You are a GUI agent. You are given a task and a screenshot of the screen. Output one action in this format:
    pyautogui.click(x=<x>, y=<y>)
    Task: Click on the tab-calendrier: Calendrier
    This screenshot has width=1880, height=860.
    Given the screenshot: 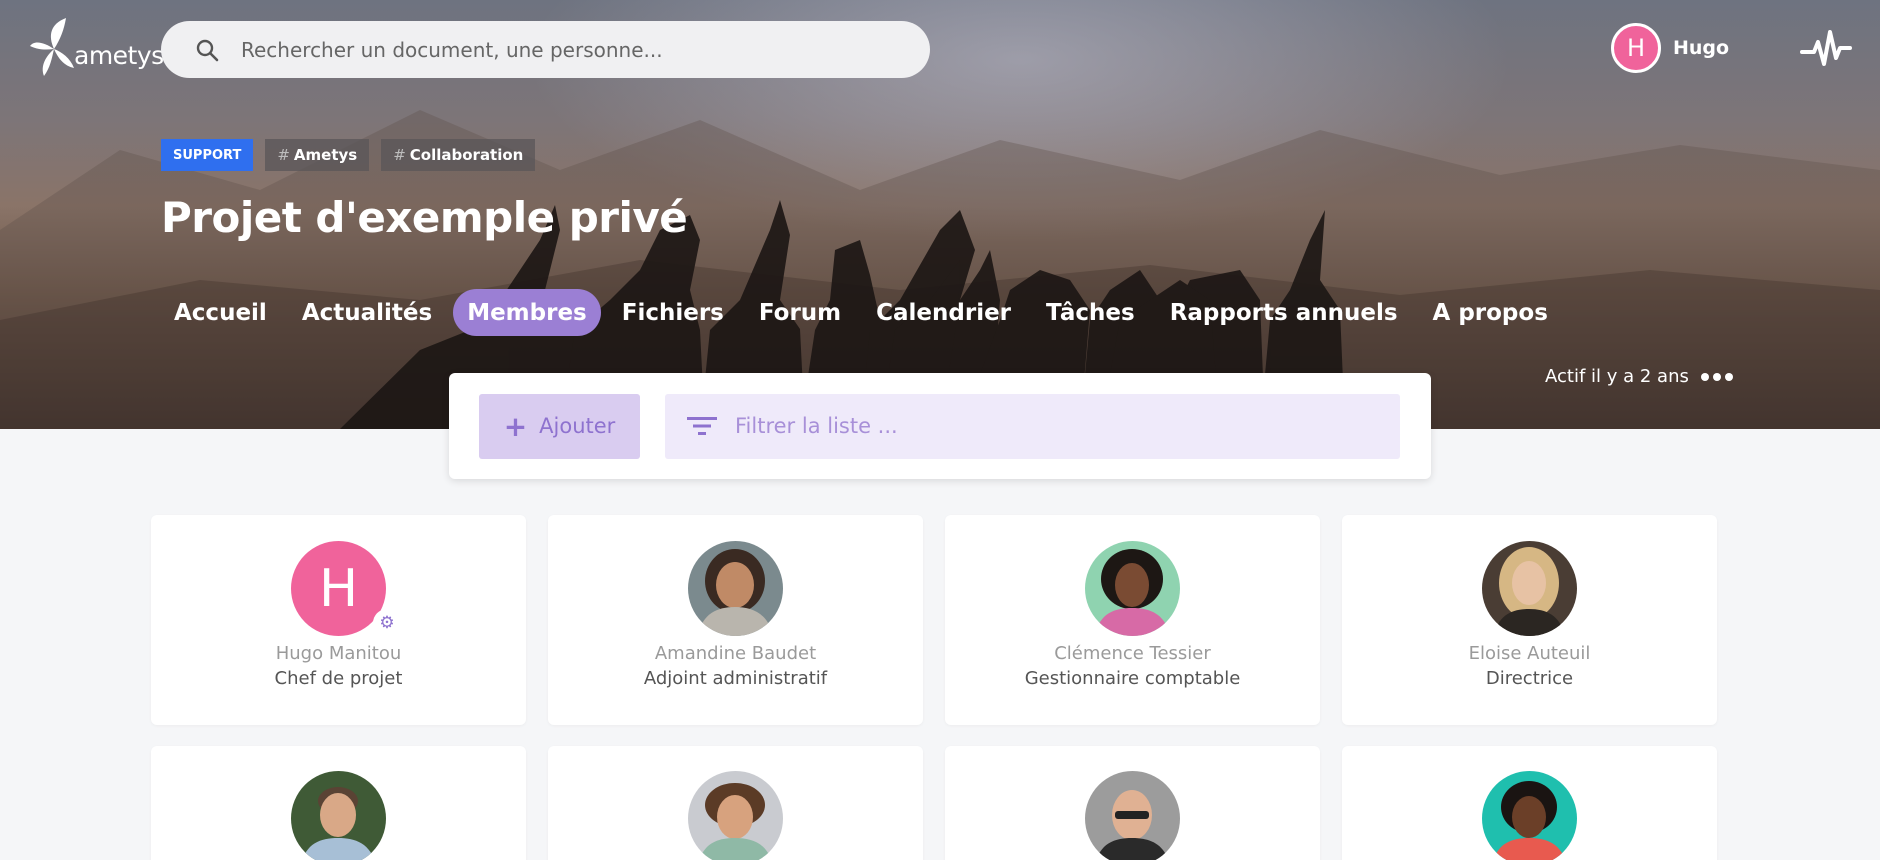 What is the action you would take?
    pyautogui.click(x=943, y=312)
    